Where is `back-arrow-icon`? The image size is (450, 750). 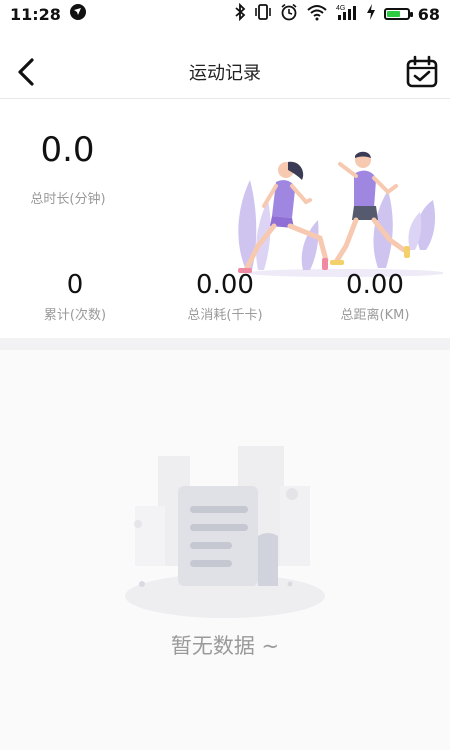 back-arrow-icon is located at coordinates (26, 72).